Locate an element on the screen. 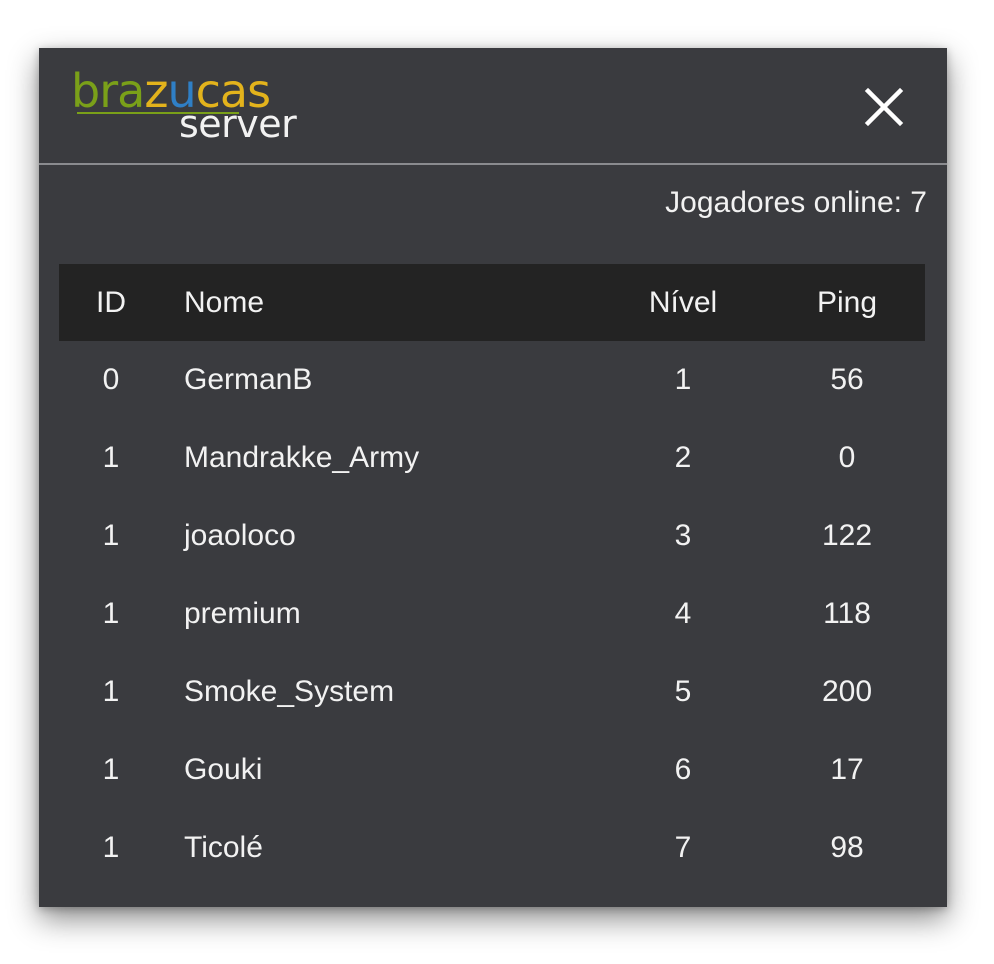 The image size is (994, 964). close-button is located at coordinates (884, 107).